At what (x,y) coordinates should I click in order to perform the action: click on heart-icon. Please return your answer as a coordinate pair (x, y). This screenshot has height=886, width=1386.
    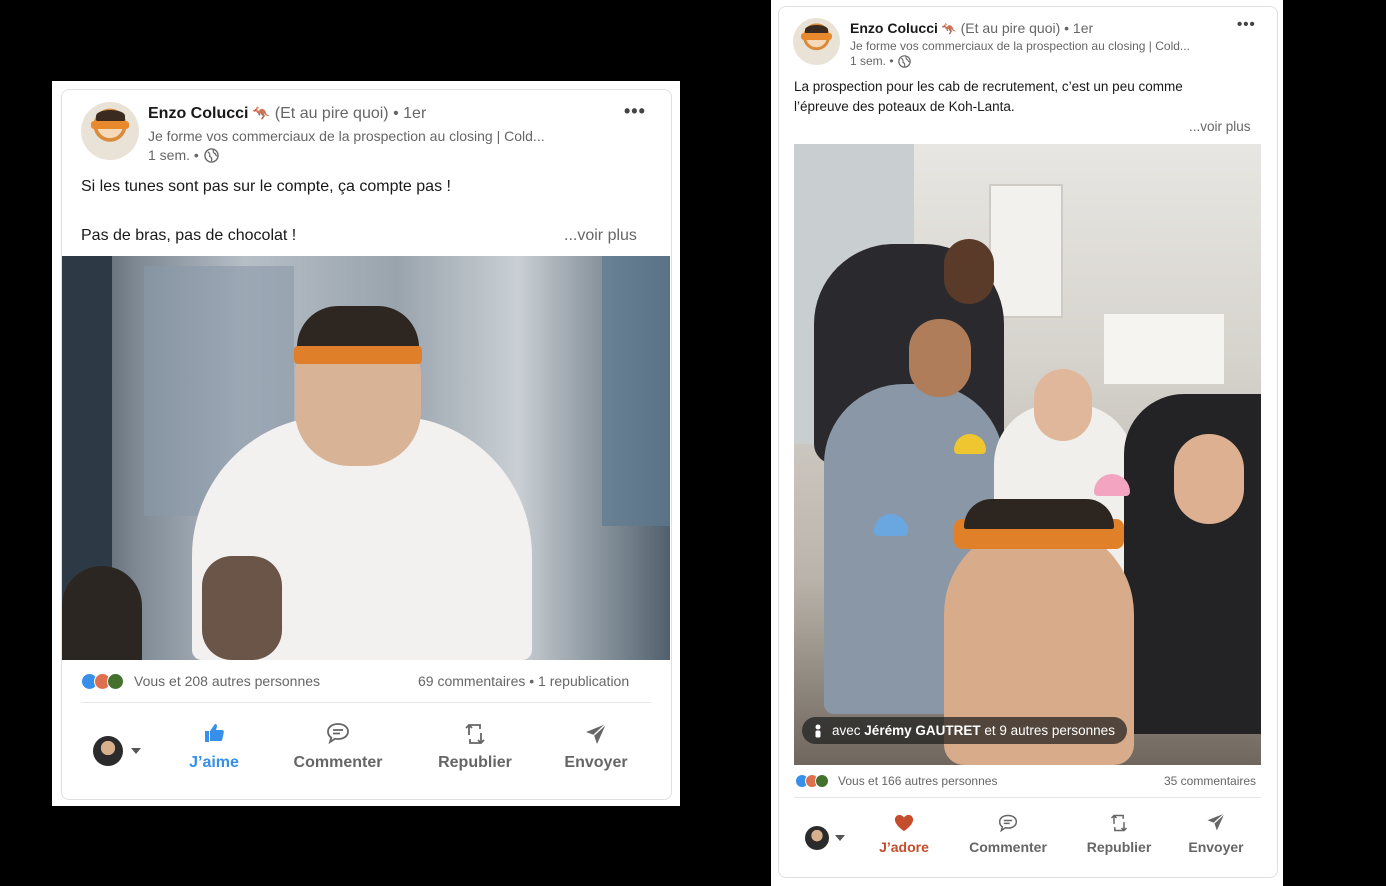
    Looking at the image, I should click on (904, 823).